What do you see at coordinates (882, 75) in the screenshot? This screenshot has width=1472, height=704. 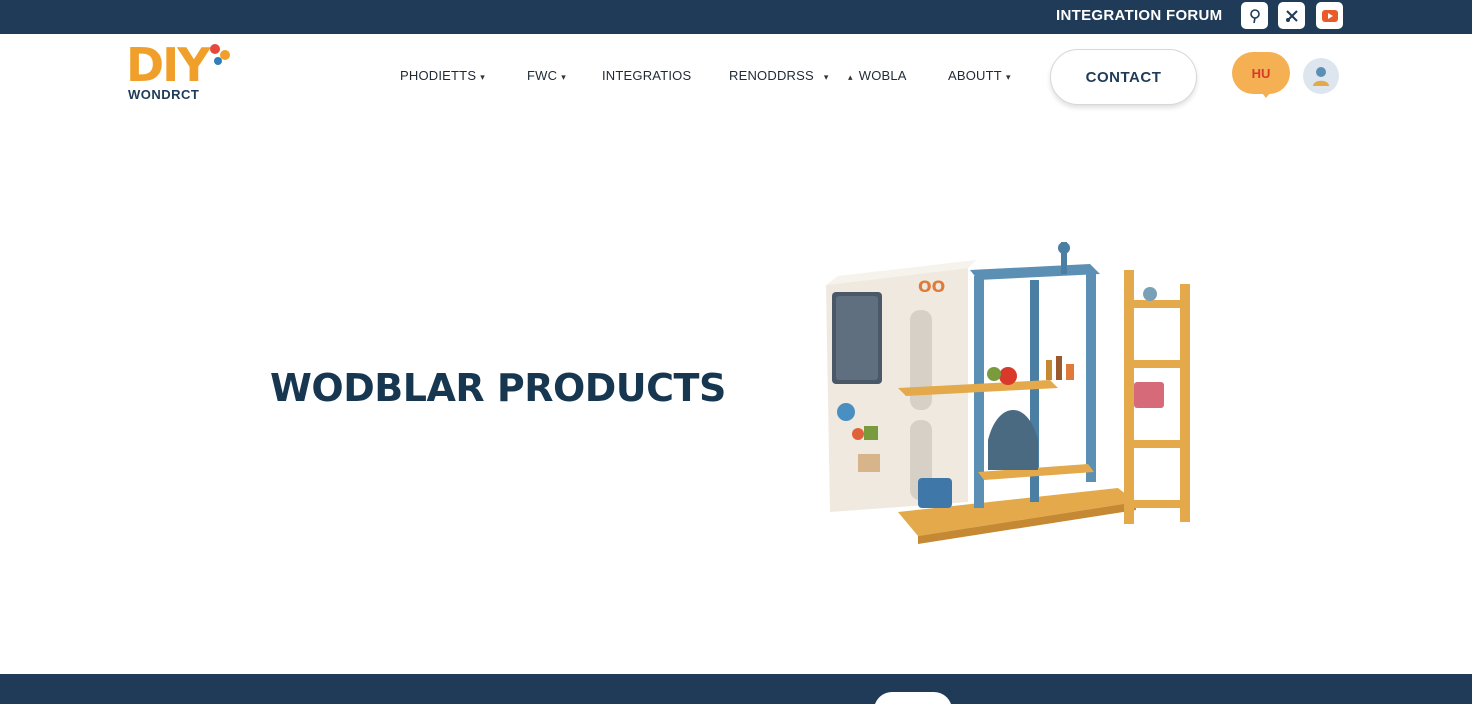 I see `nav-item-label: WOBLA` at bounding box center [882, 75].